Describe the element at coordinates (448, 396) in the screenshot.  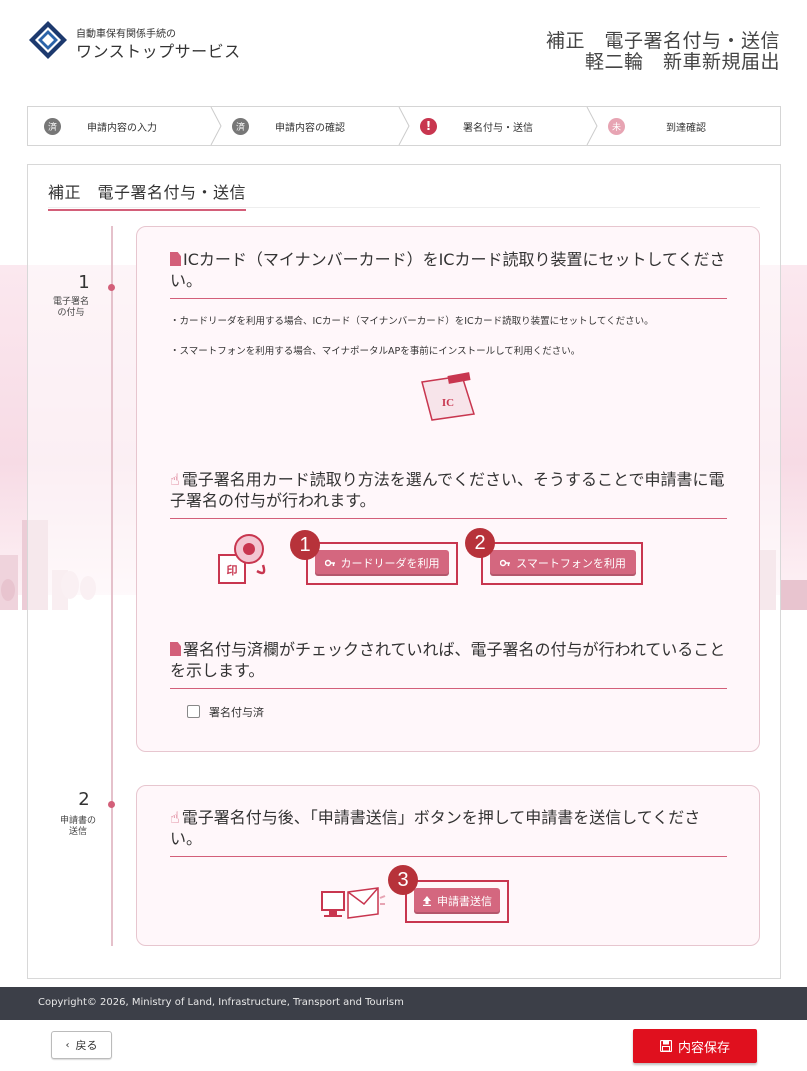
I see `ic-card-reader-icon: IC` at that location.